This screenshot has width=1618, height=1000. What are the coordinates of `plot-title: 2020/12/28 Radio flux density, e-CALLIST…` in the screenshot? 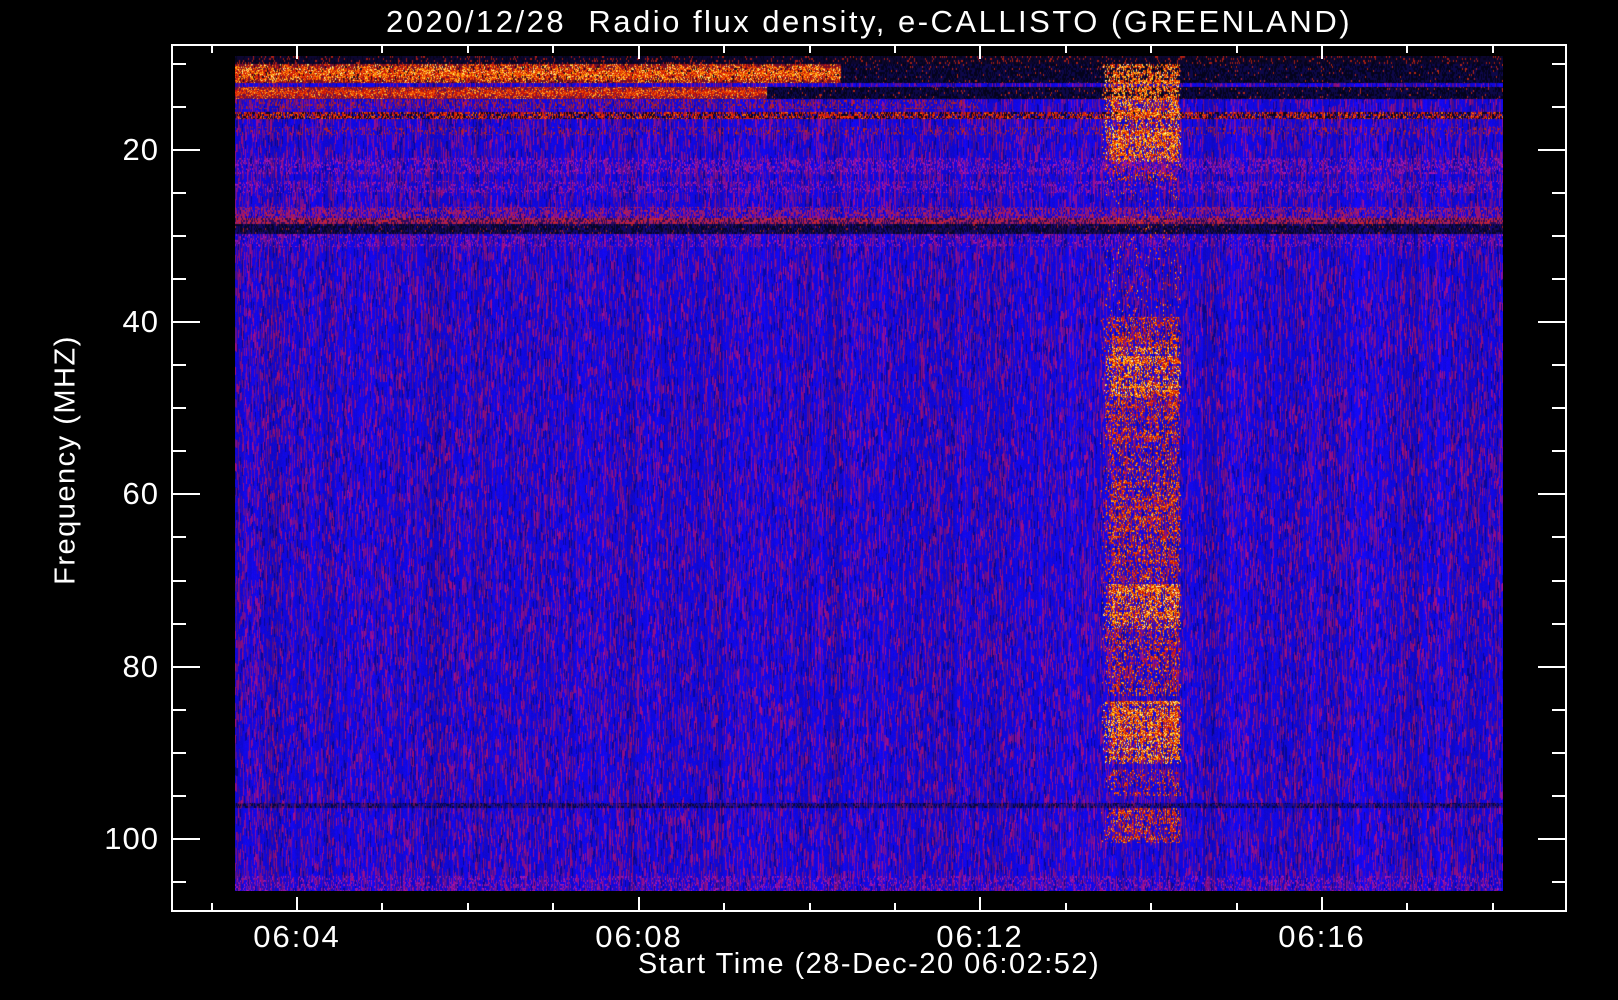 It's located at (869, 21).